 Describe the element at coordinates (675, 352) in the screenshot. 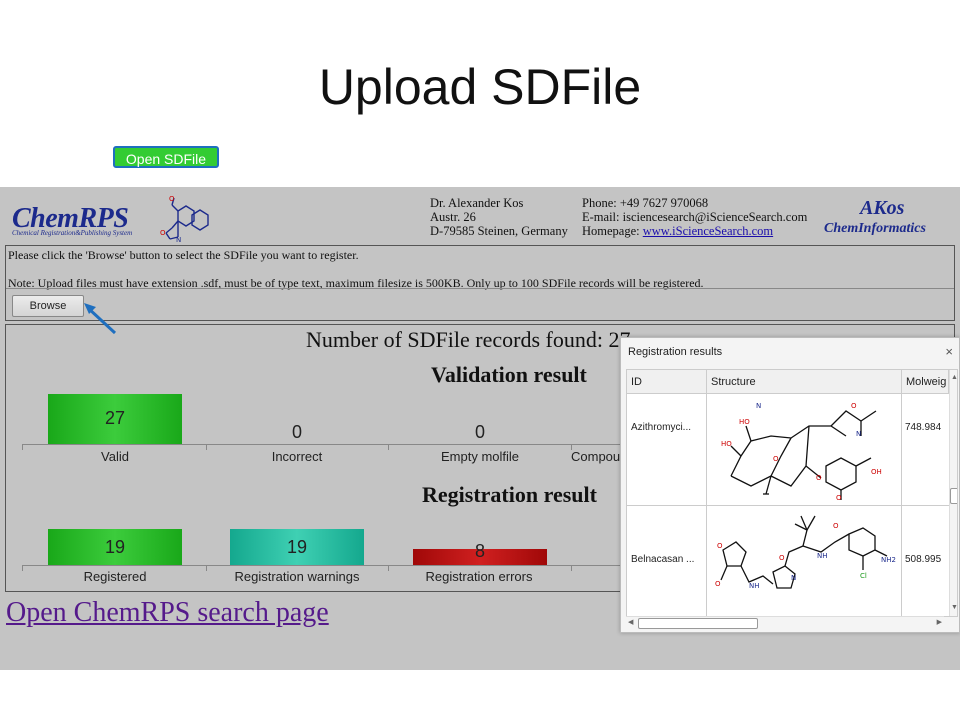

I see `dialog-title: Registration results` at that location.